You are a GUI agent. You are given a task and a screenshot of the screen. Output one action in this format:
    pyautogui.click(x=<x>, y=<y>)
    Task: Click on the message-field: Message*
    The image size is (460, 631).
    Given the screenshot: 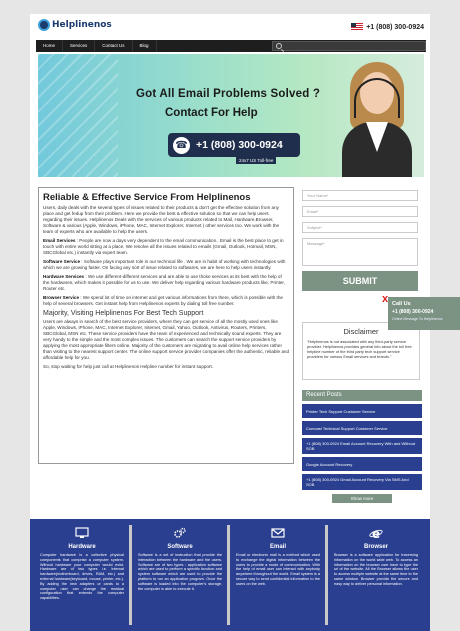 What is the action you would take?
    pyautogui.click(x=360, y=252)
    